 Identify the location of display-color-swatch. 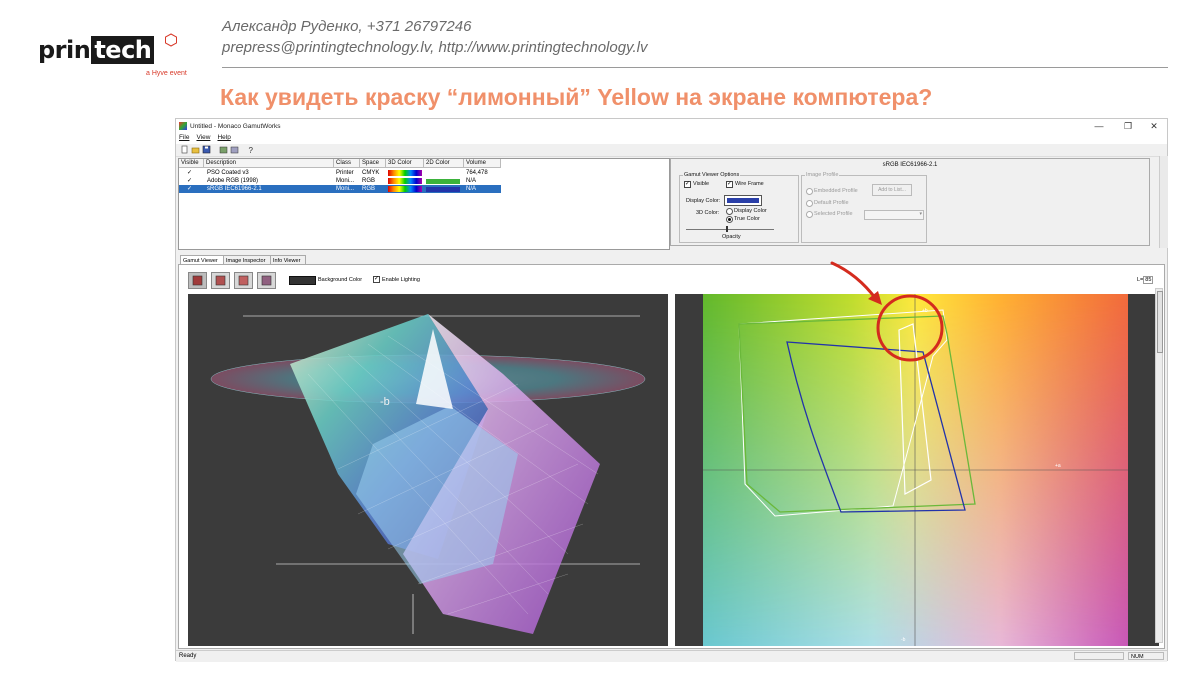
(743, 200).